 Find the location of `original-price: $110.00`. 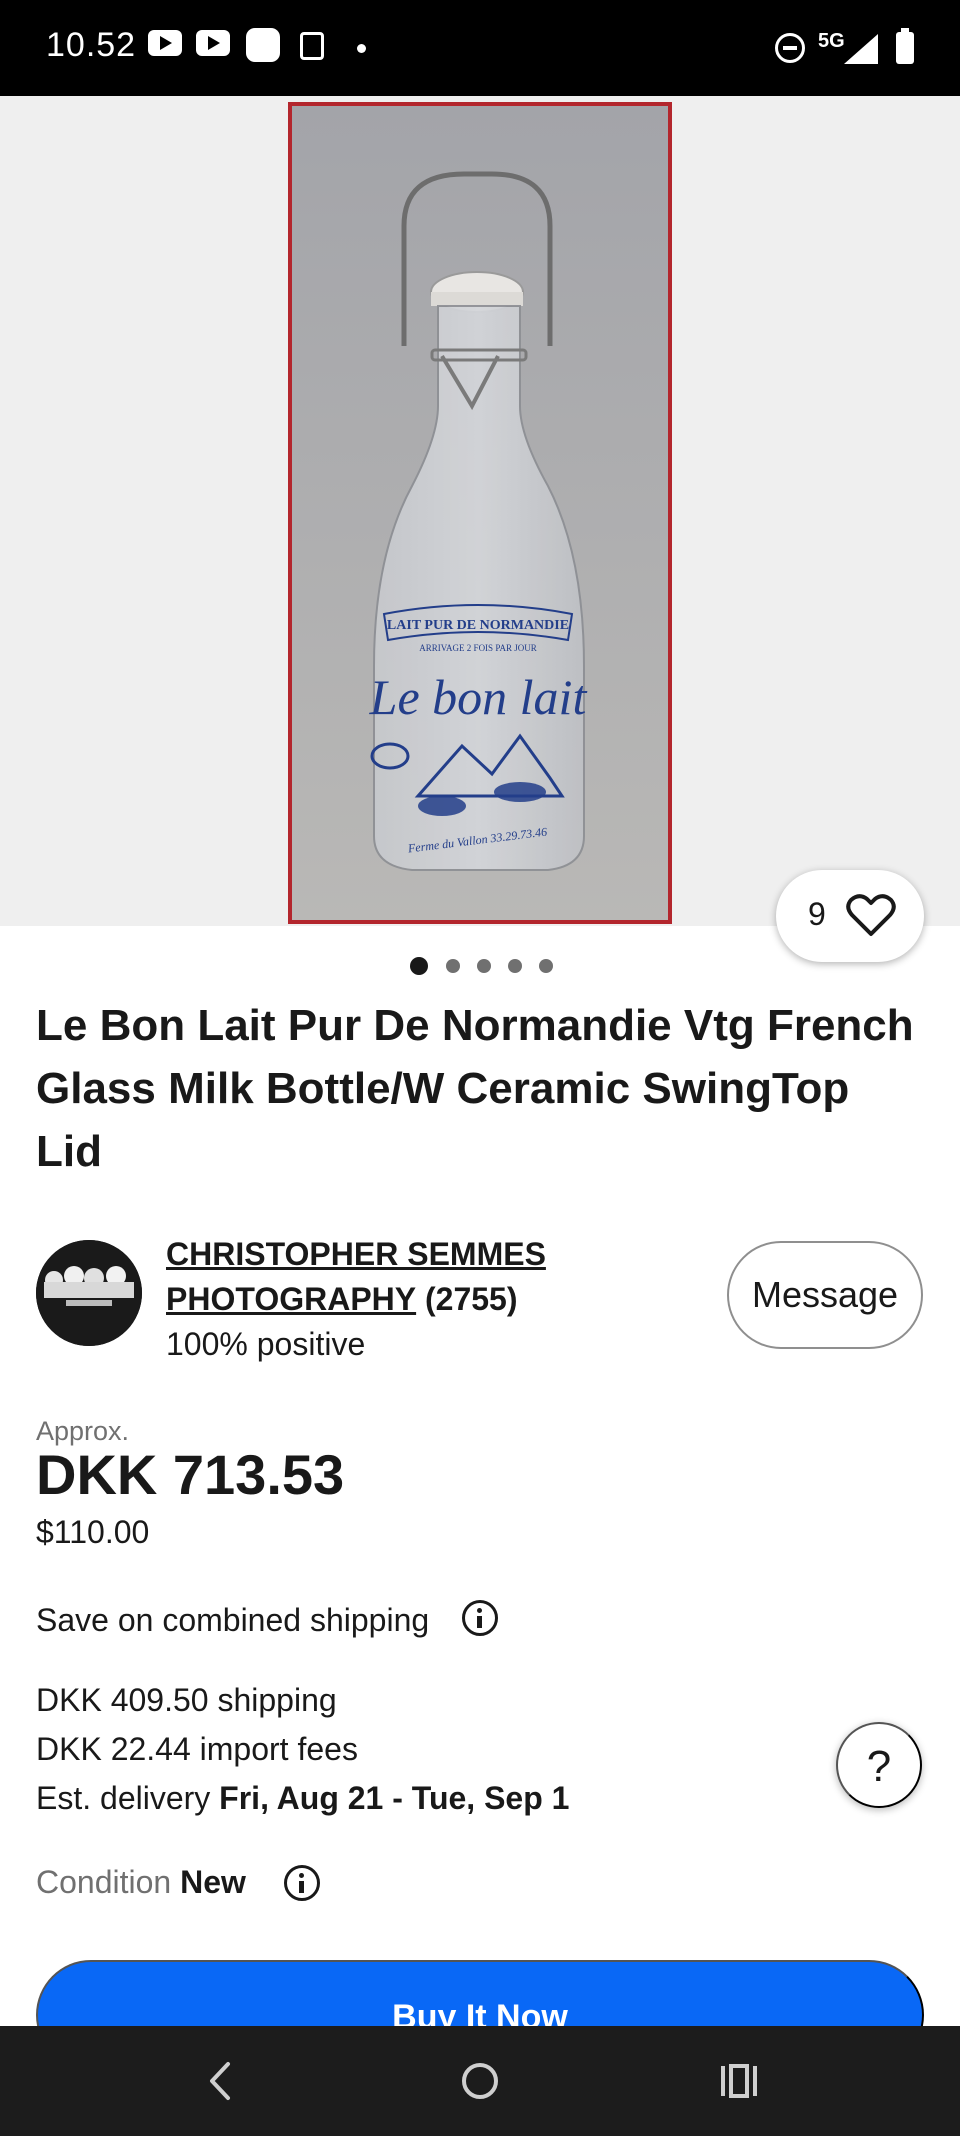

original-price: $110.00 is located at coordinates (93, 1532).